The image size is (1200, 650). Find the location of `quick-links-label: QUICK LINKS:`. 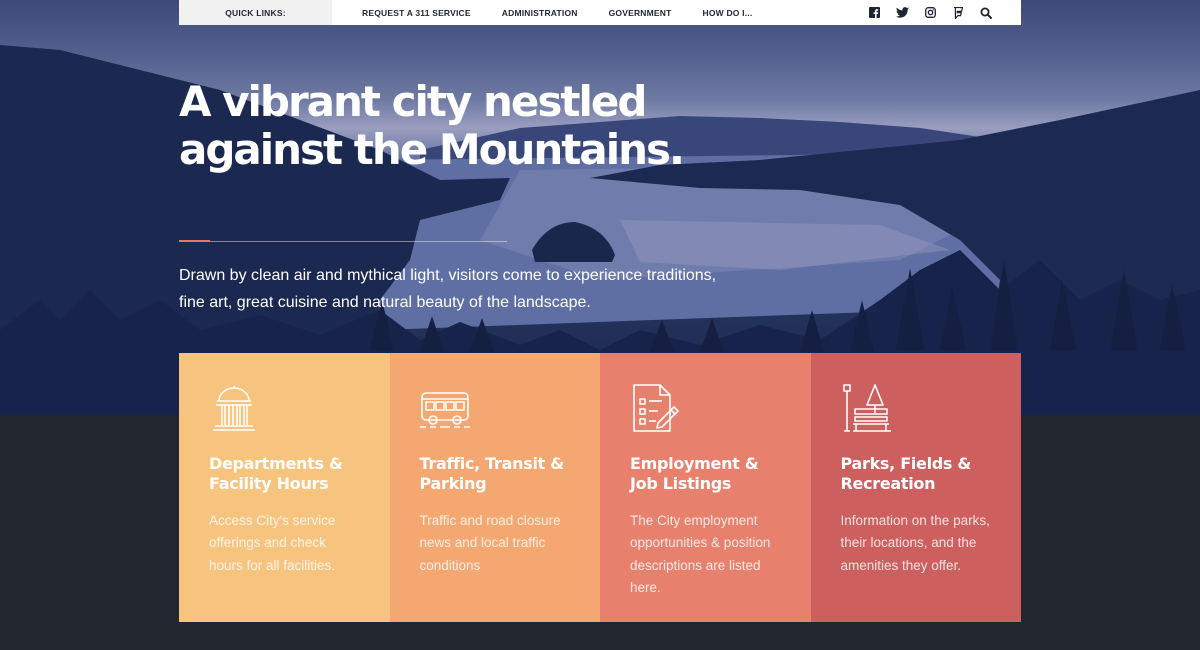

quick-links-label: QUICK LINKS: is located at coordinates (255, 12).